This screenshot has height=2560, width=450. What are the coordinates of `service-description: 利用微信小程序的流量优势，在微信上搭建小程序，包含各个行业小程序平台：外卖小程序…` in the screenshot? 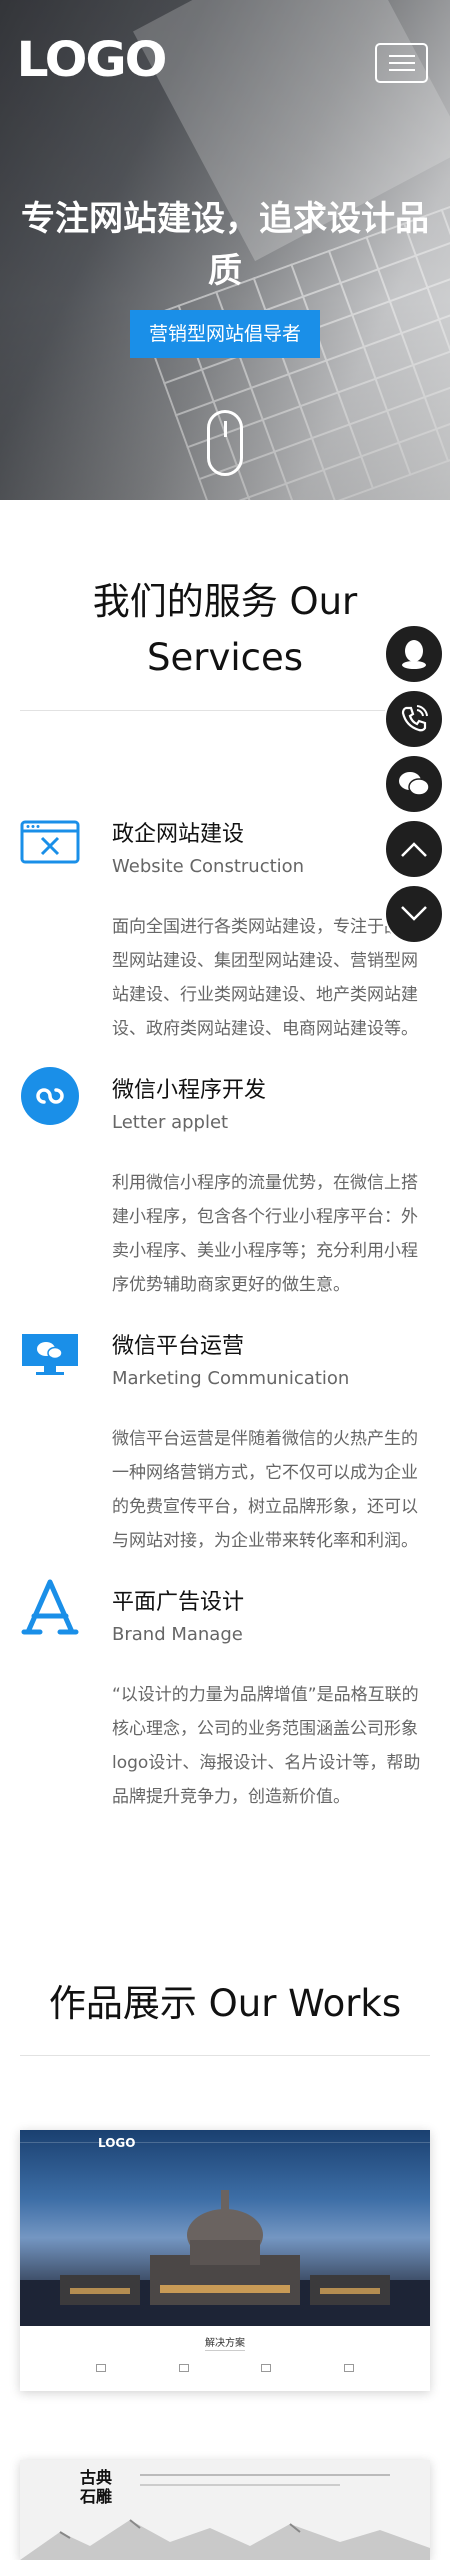 It's located at (265, 1234).